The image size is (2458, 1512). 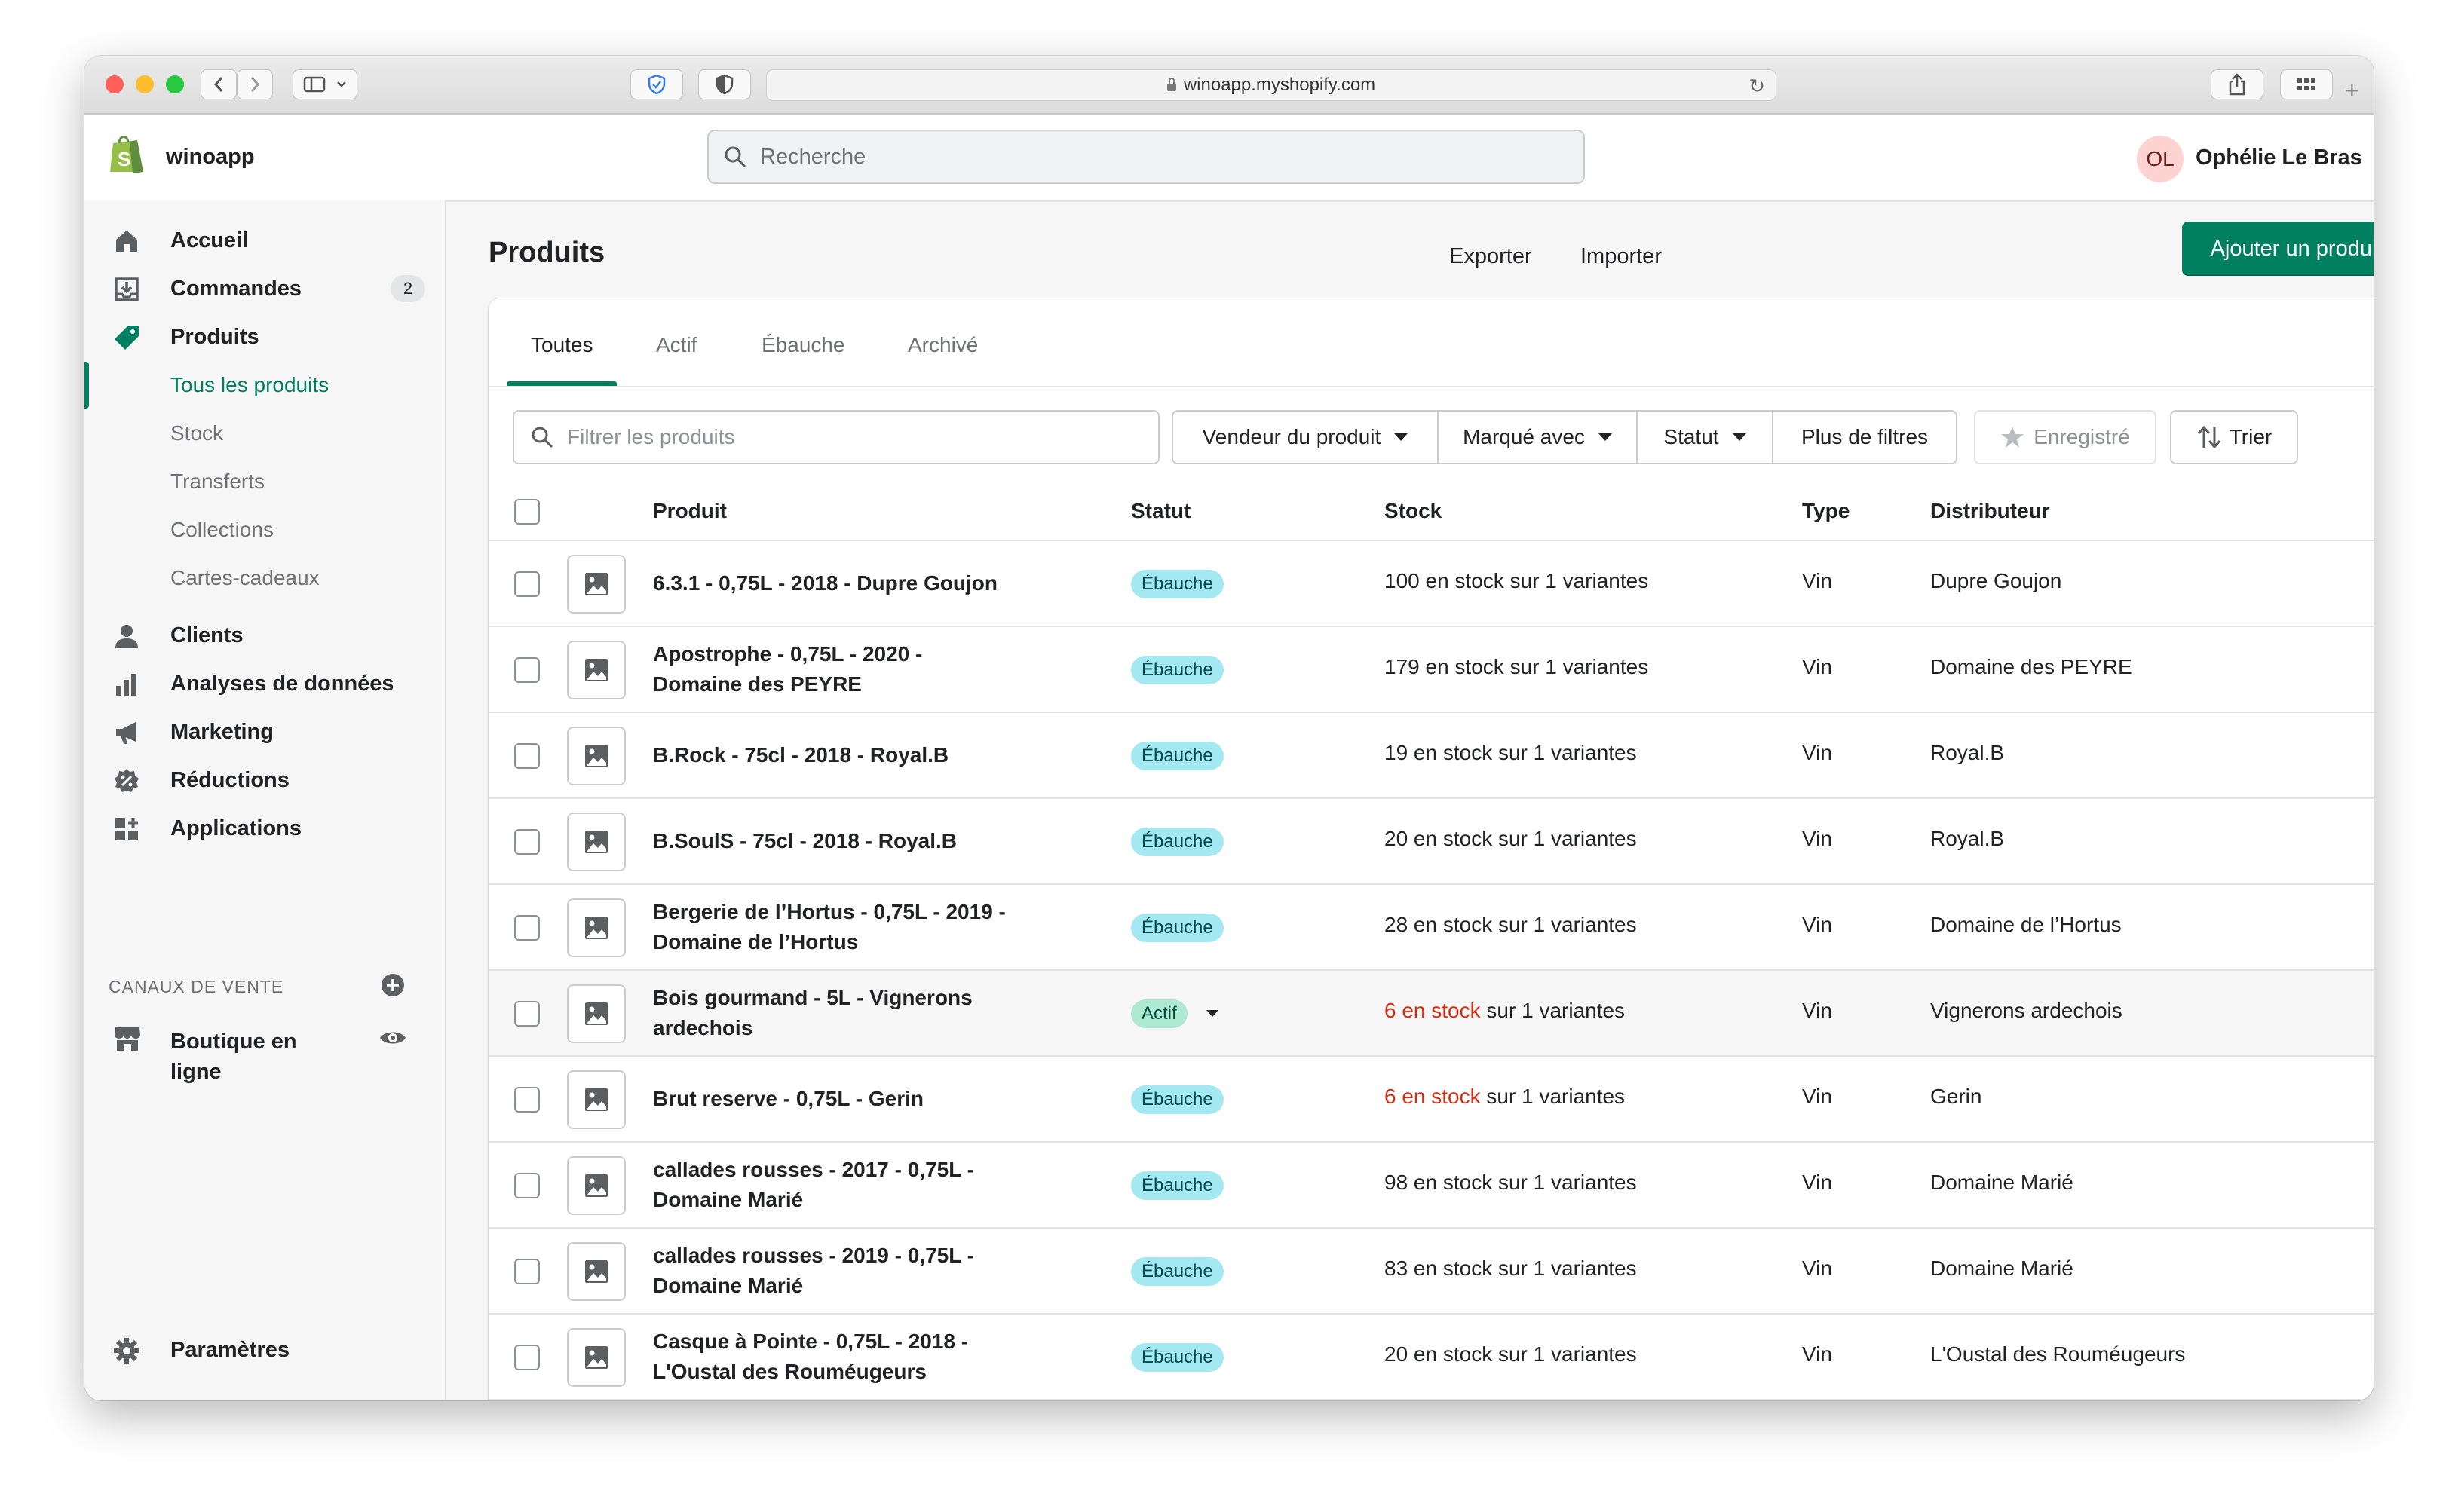 What do you see at coordinates (1621, 257) in the screenshot?
I see `import-button: Importer` at bounding box center [1621, 257].